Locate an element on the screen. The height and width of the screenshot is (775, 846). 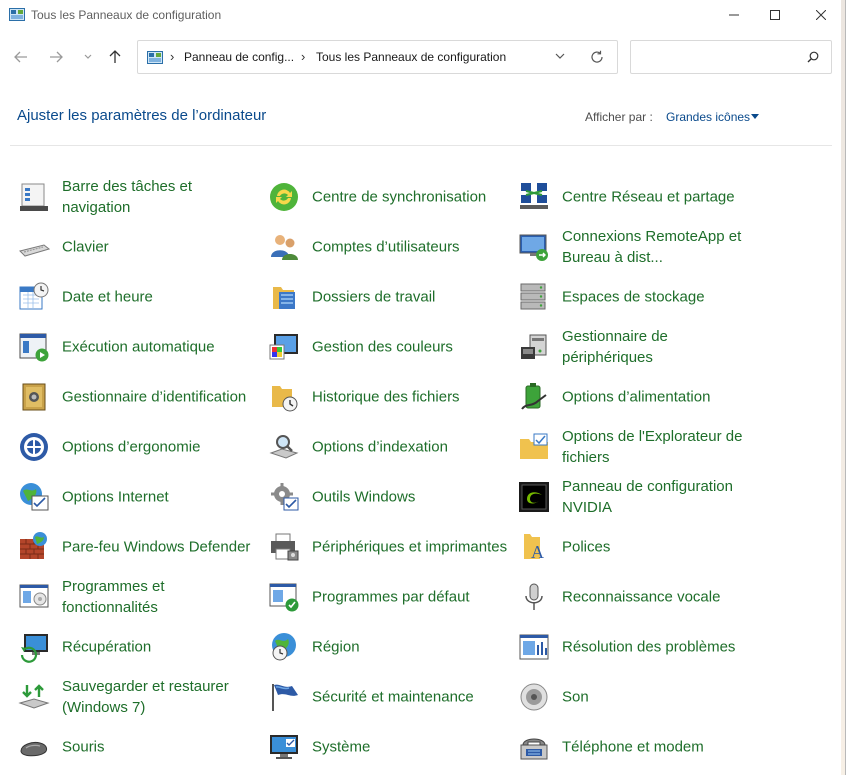
maximize-button is located at coordinates (775, 15).